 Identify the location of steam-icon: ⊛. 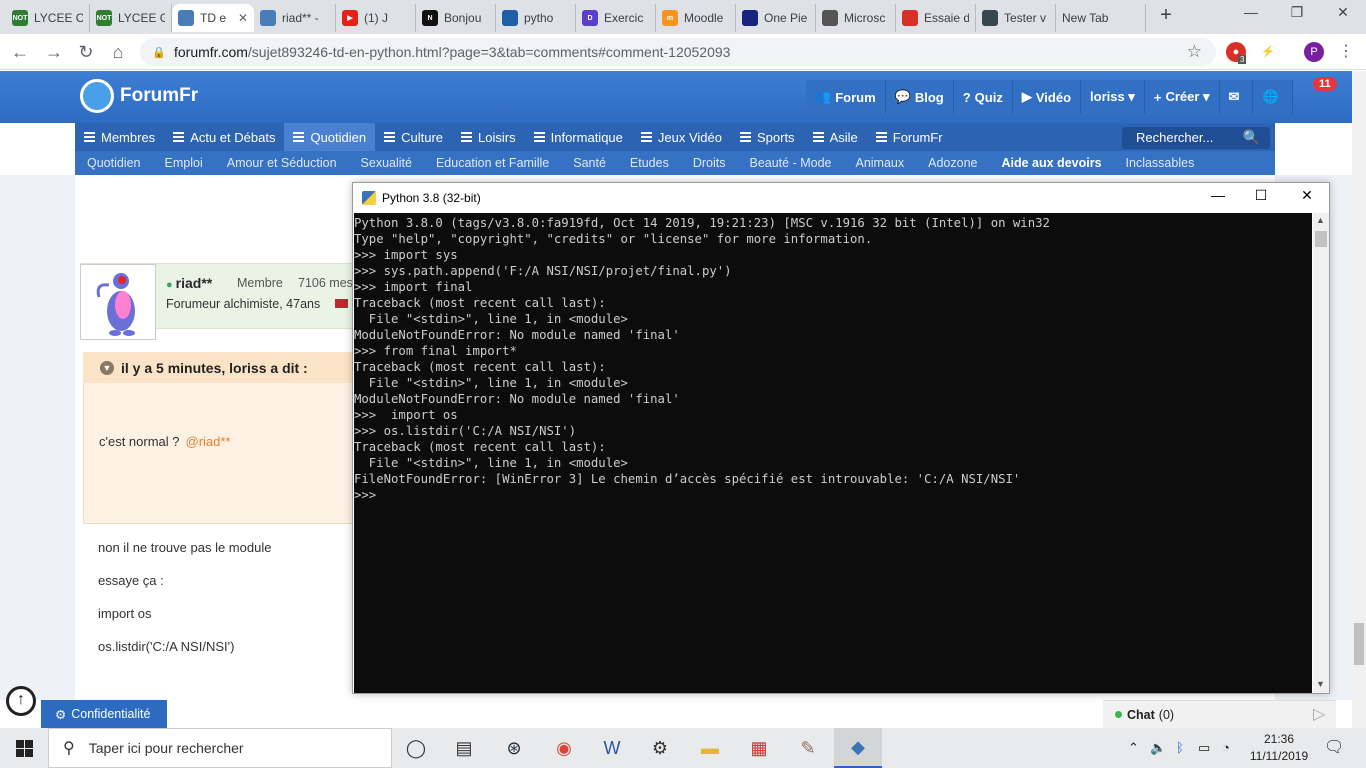
(514, 748).